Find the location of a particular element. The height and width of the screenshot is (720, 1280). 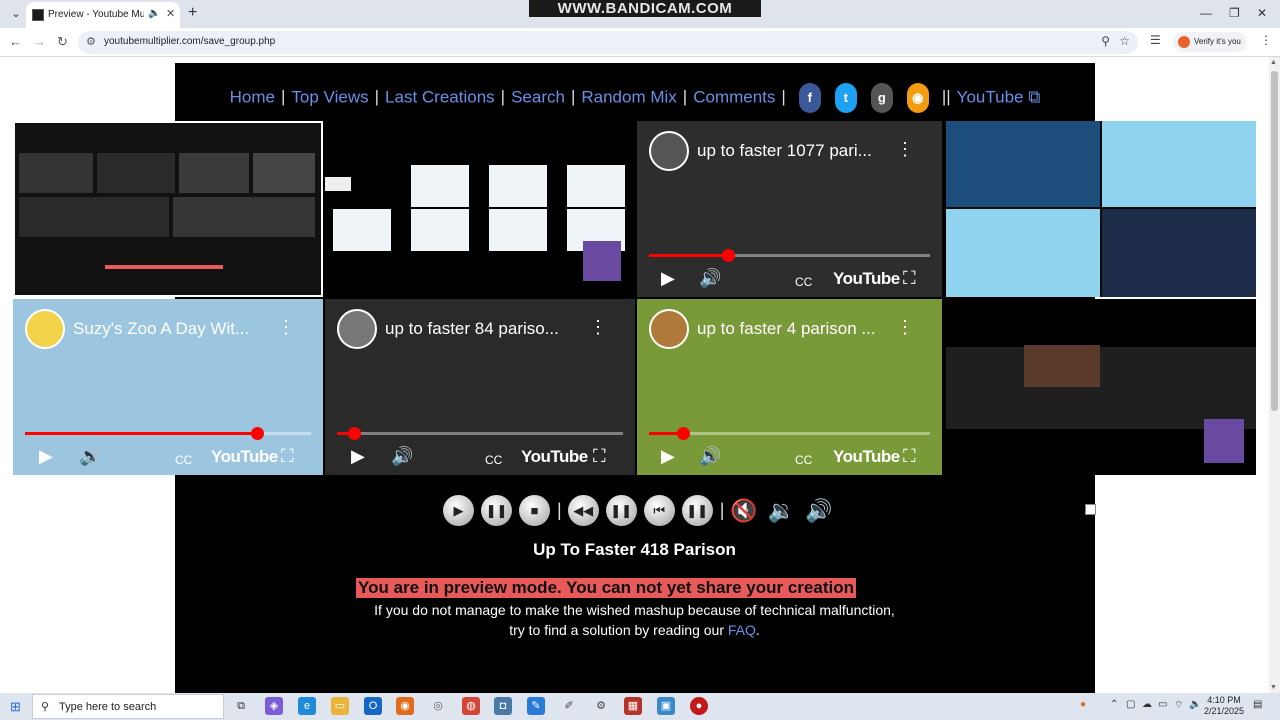

battery-icon: ▭ is located at coordinates (1162, 704).